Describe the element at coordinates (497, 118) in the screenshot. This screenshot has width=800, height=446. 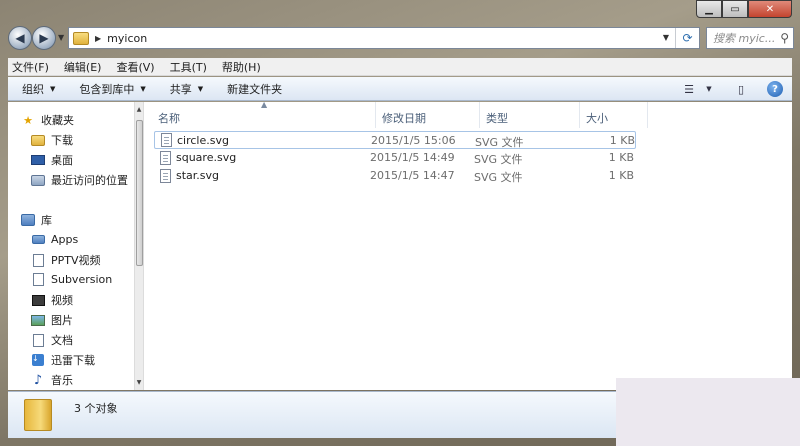
I see `column-type-label: 类型` at that location.